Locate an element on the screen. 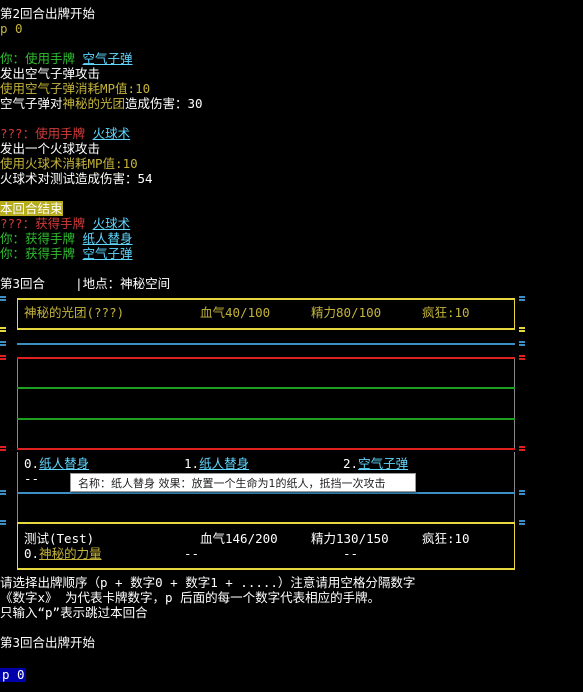 Image resolution: width=583 pixels, height=692 pixels. player-front-line is located at coordinates (266, 449).